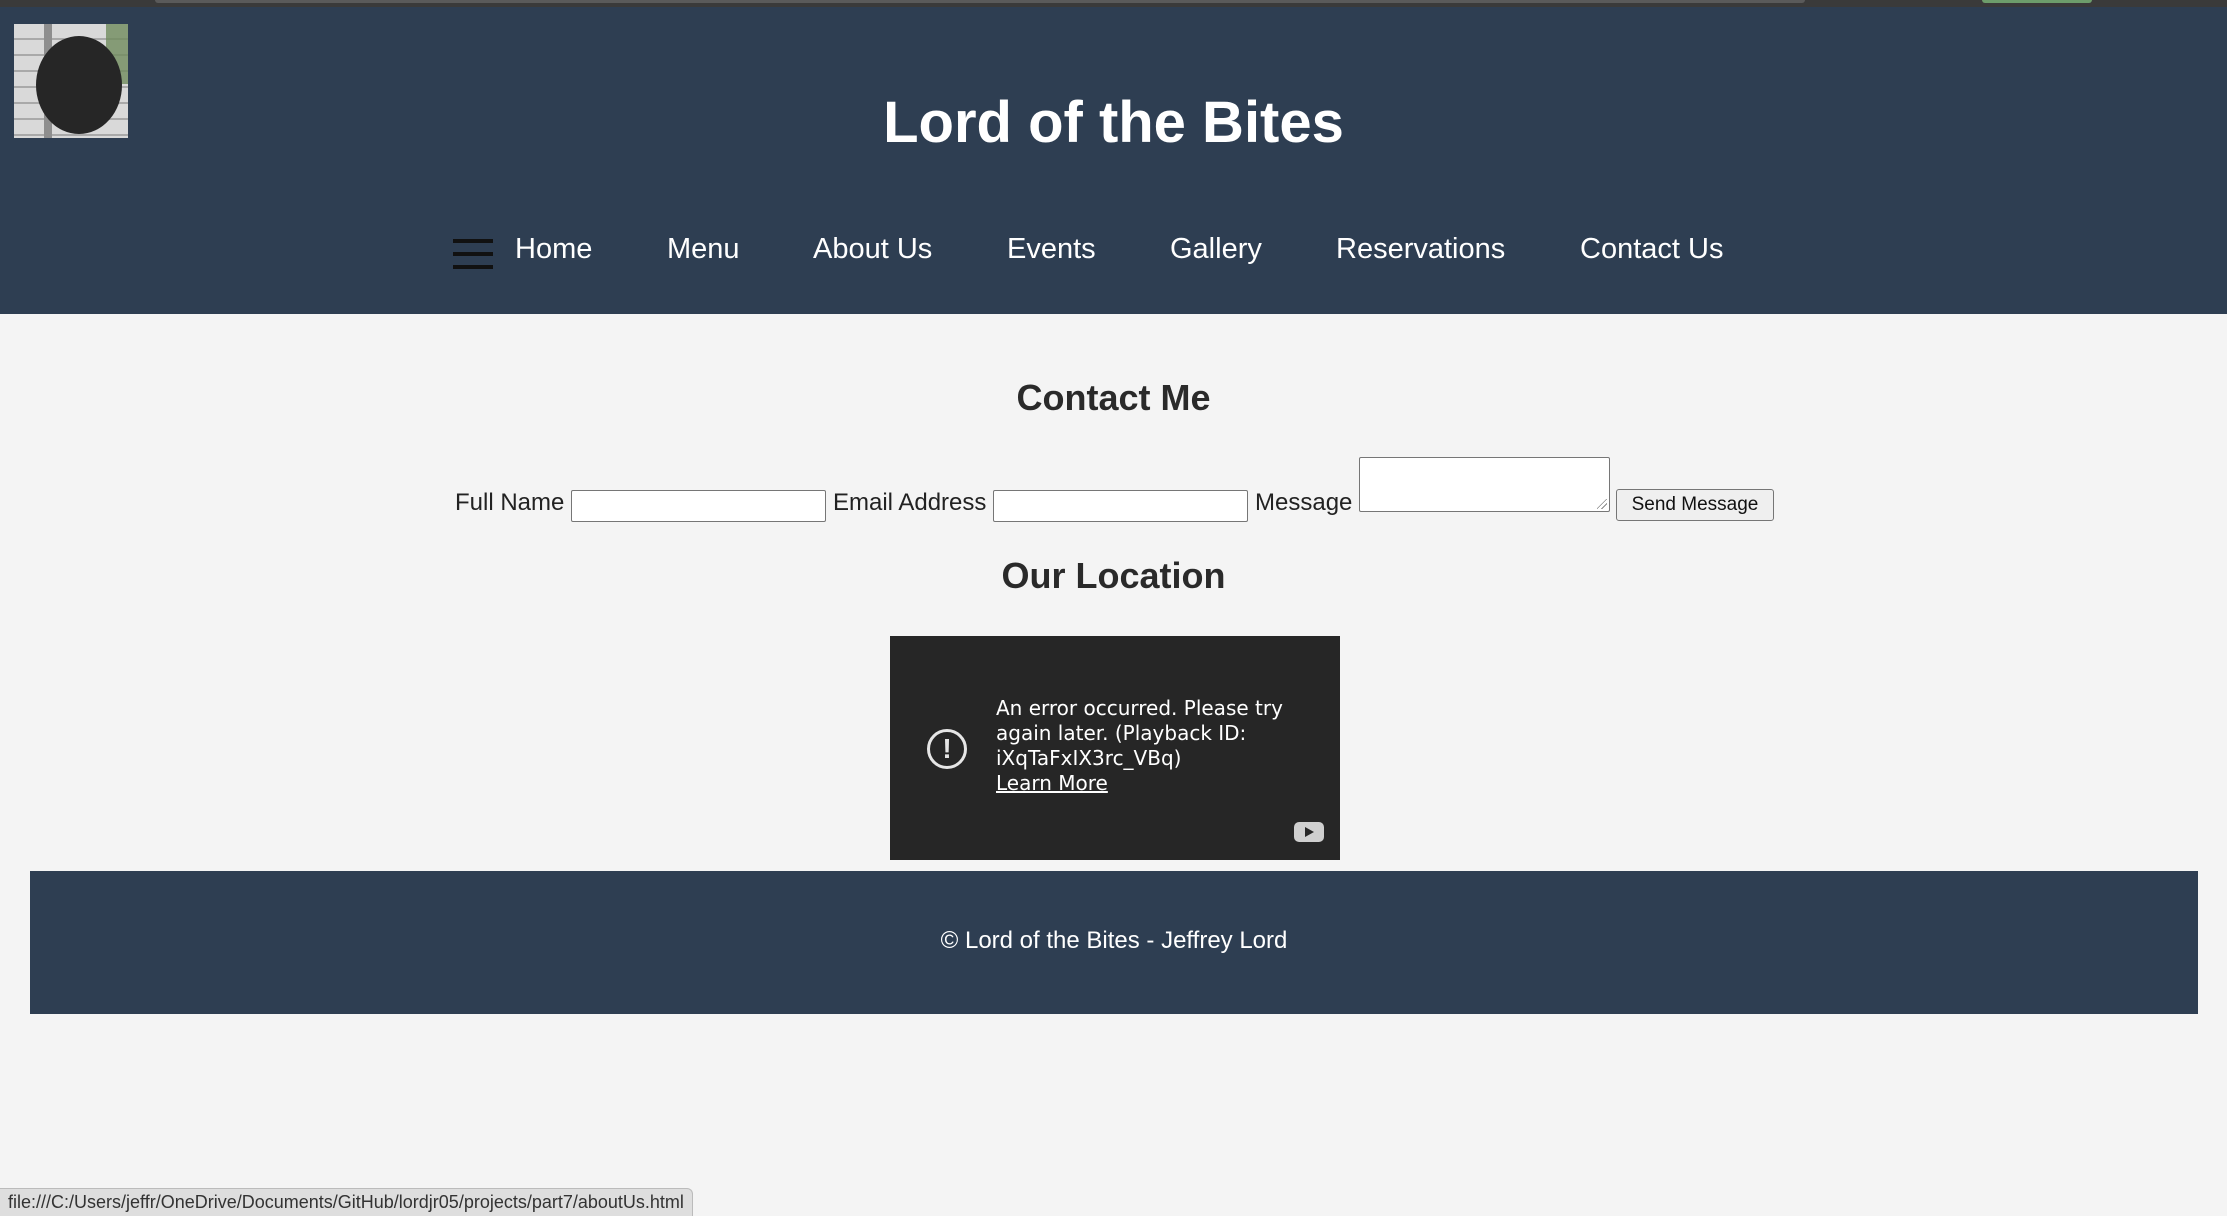  What do you see at coordinates (553, 249) in the screenshot?
I see `nav-link-home: Home` at bounding box center [553, 249].